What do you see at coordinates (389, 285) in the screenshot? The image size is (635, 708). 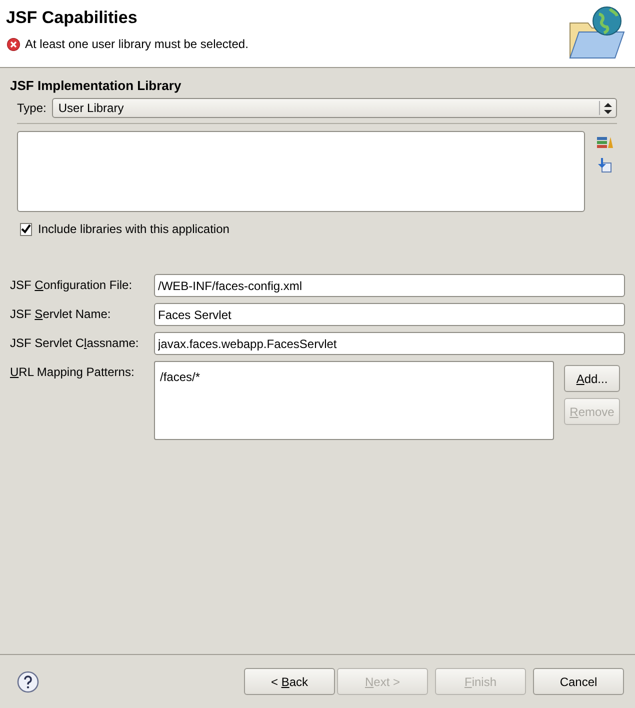 I see `text-field: /WEB-INF/faces-config.xml` at bounding box center [389, 285].